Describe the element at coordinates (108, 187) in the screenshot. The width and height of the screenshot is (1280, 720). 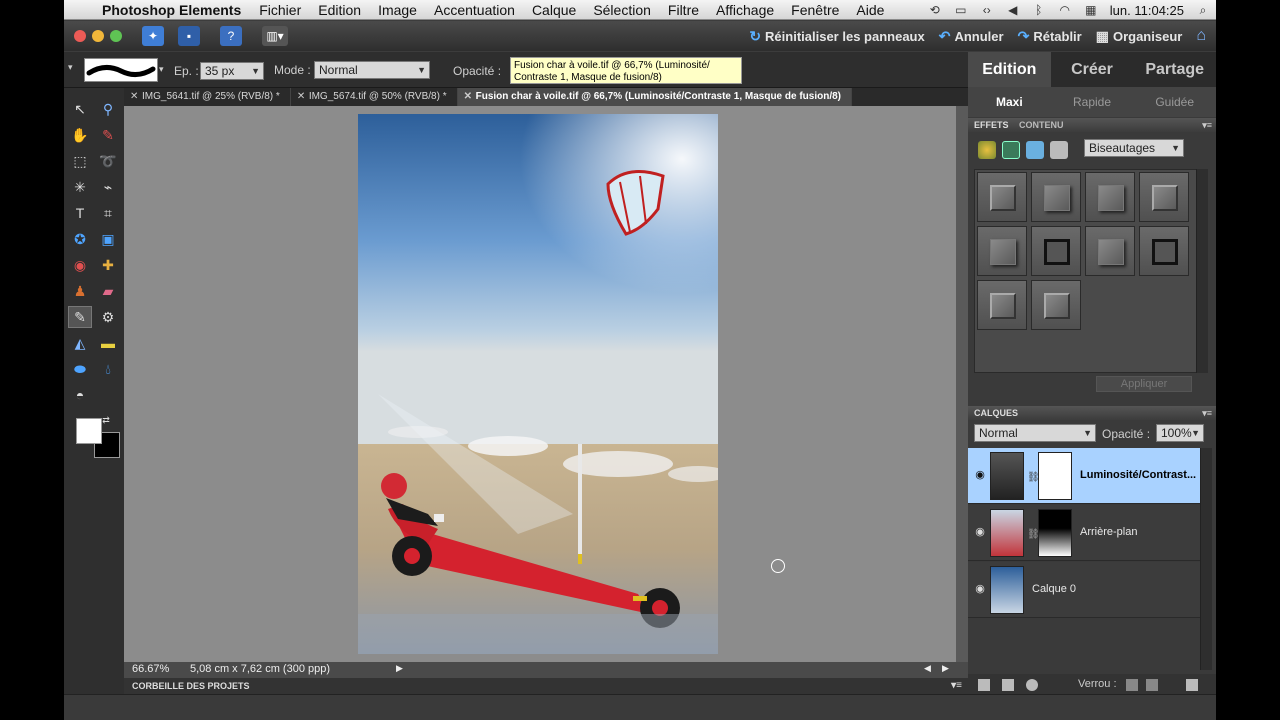
I see `quick-selection-tool-icon: ⌁` at that location.